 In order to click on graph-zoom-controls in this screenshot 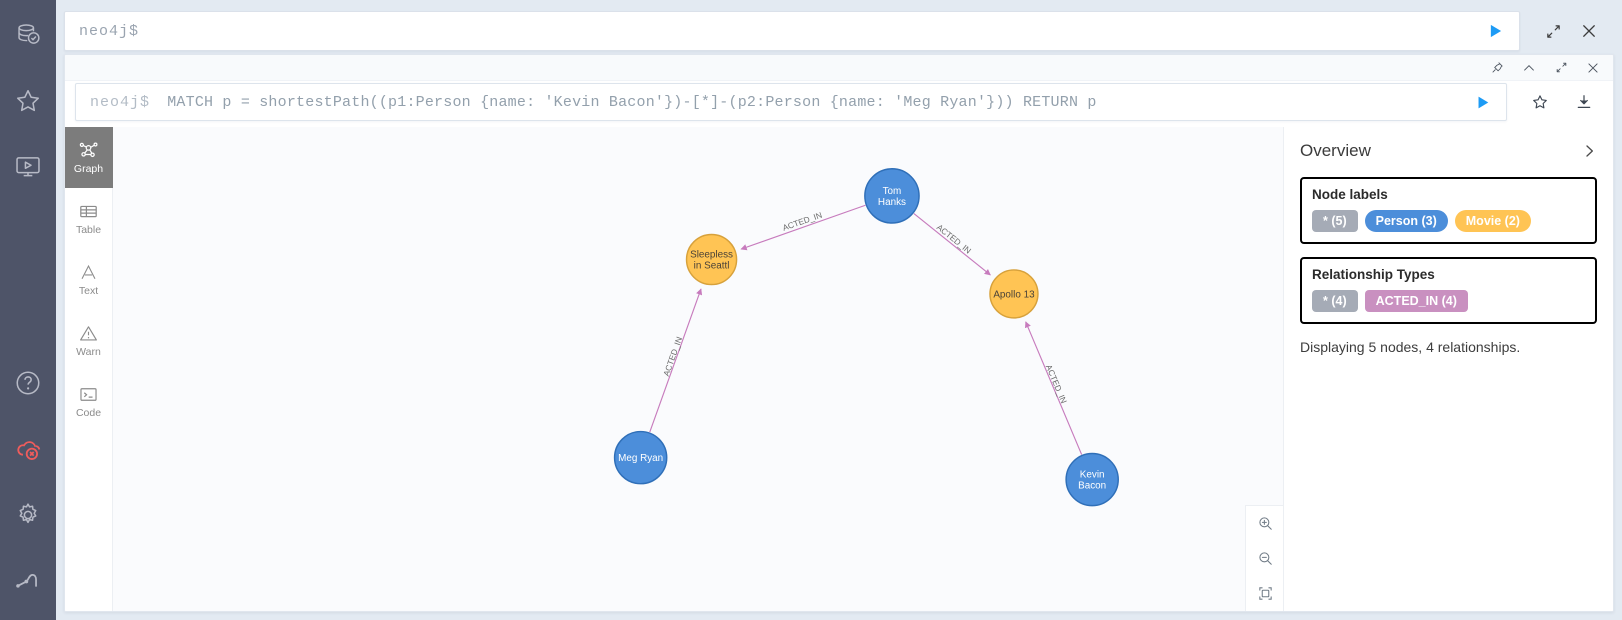, I will do `click(1264, 558)`.